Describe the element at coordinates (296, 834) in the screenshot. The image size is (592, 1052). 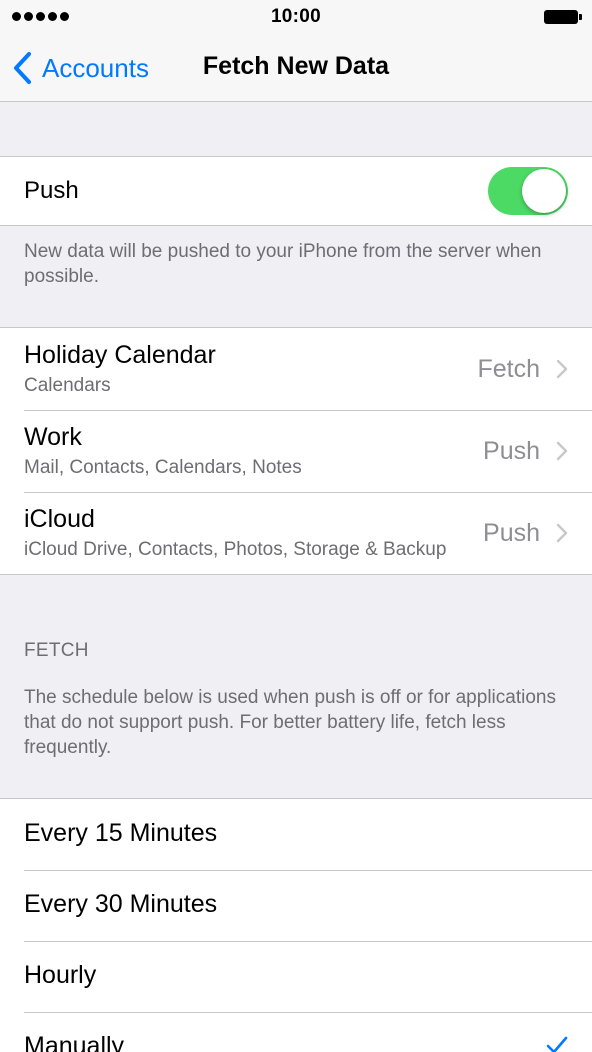
I see `fetch-option-every-15-minutes: Every 15 Minutes` at that location.